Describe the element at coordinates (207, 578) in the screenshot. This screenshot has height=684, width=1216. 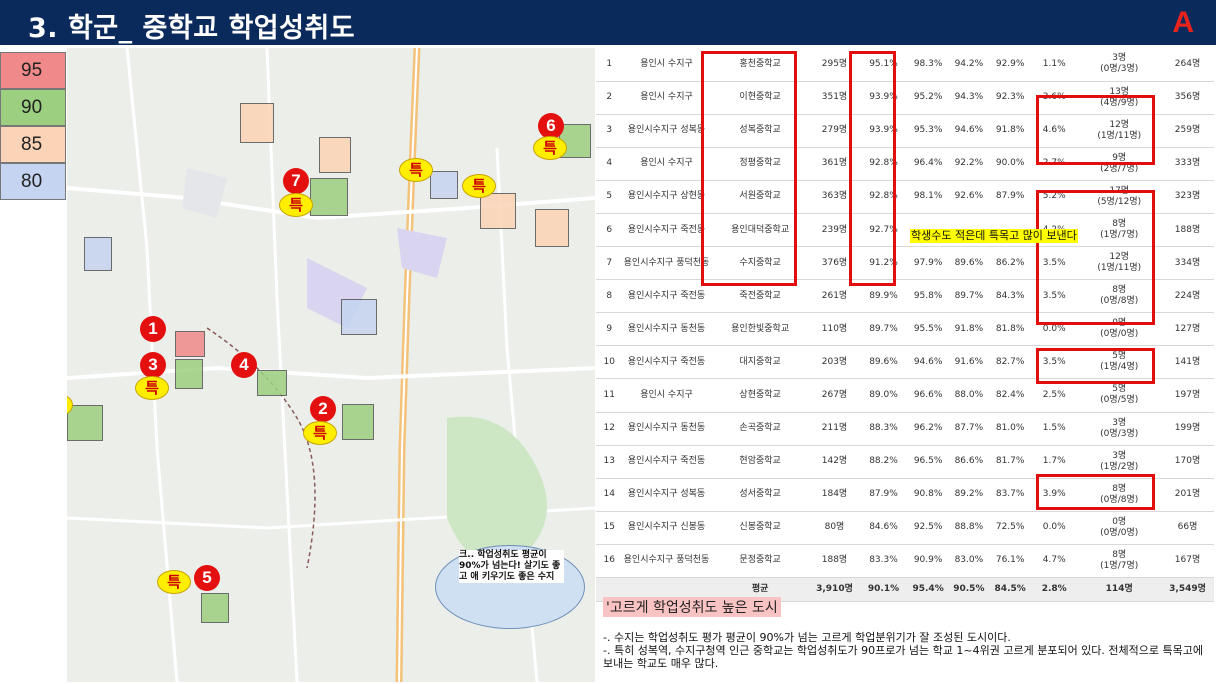
I see `rank-marker-5: 5` at that location.